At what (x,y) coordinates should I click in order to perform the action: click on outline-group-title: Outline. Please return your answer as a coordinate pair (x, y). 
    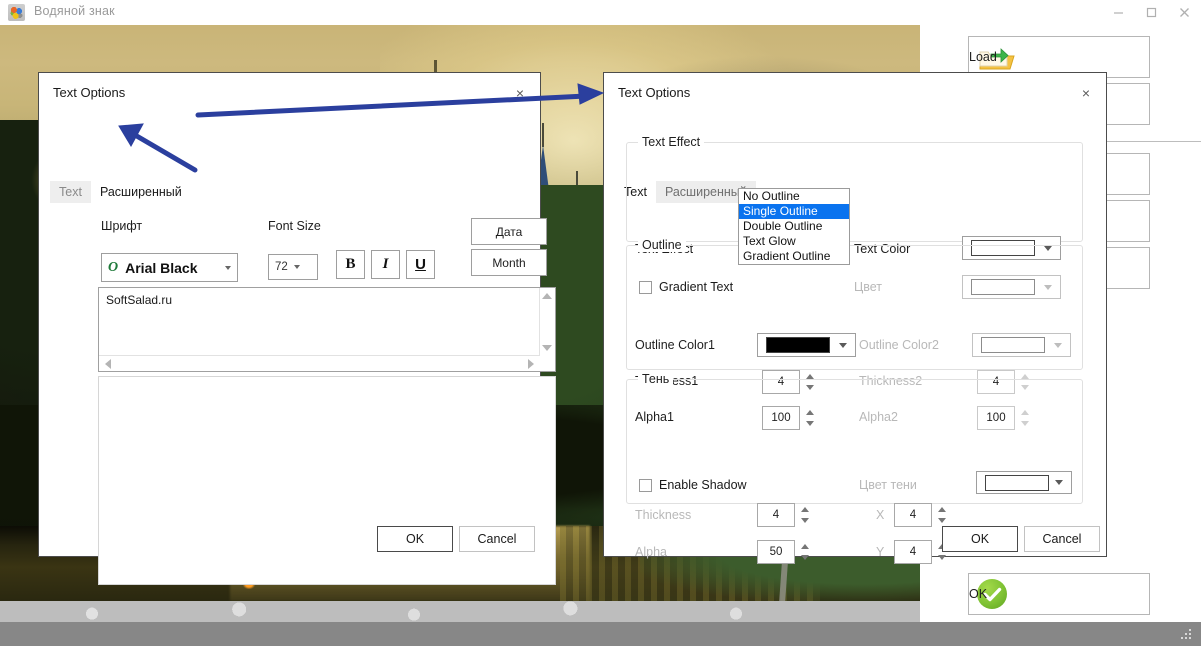
    Looking at the image, I should click on (662, 245).